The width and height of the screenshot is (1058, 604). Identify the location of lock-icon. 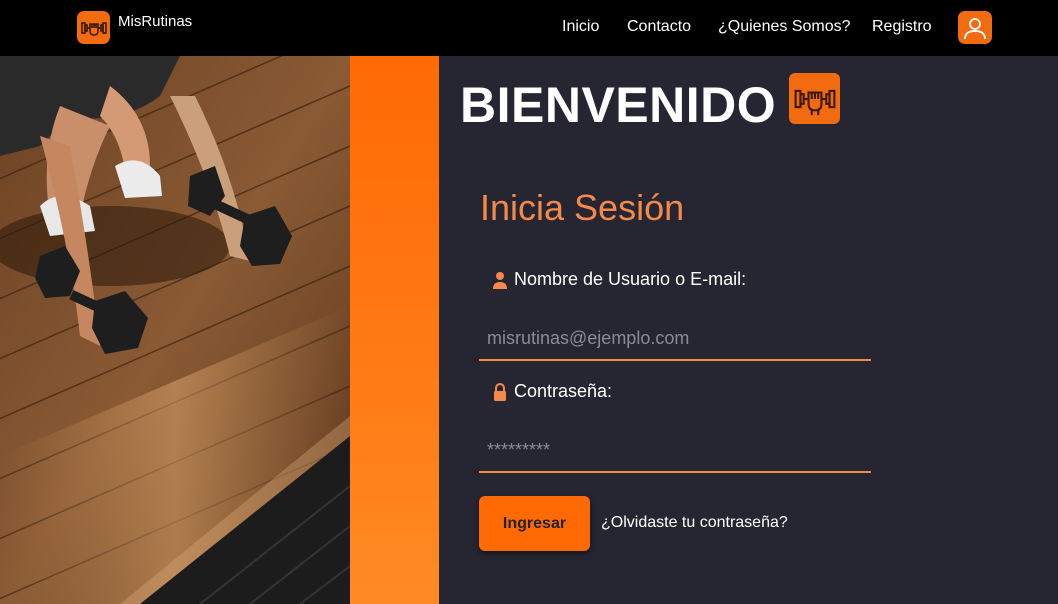
(500, 392).